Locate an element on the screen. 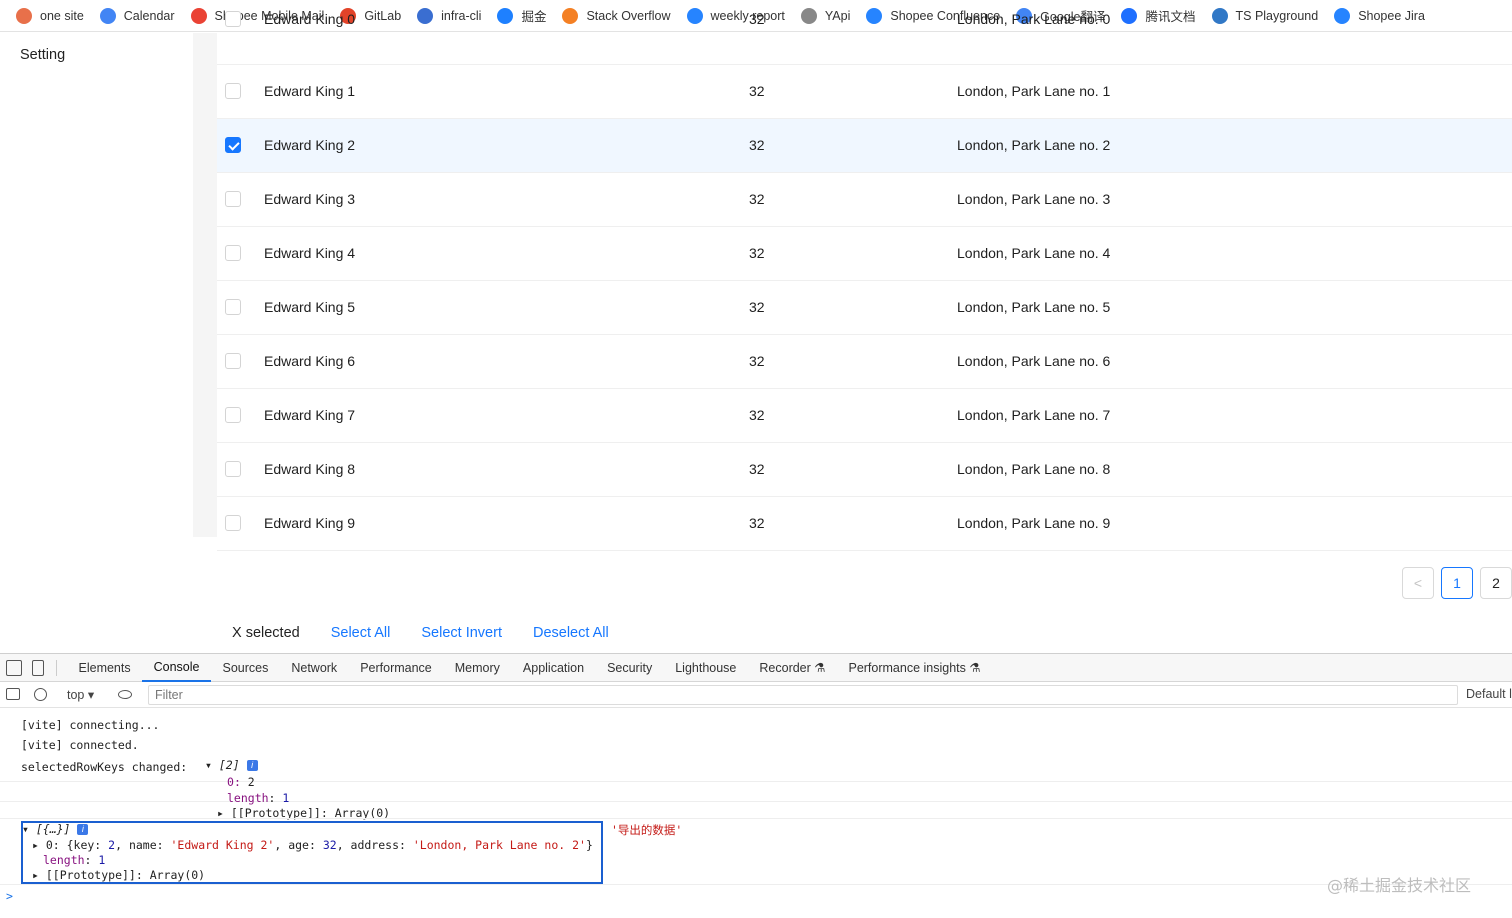 Image resolution: width=1512 pixels, height=918 pixels. console-line: 0: 2 is located at coordinates (241, 782).